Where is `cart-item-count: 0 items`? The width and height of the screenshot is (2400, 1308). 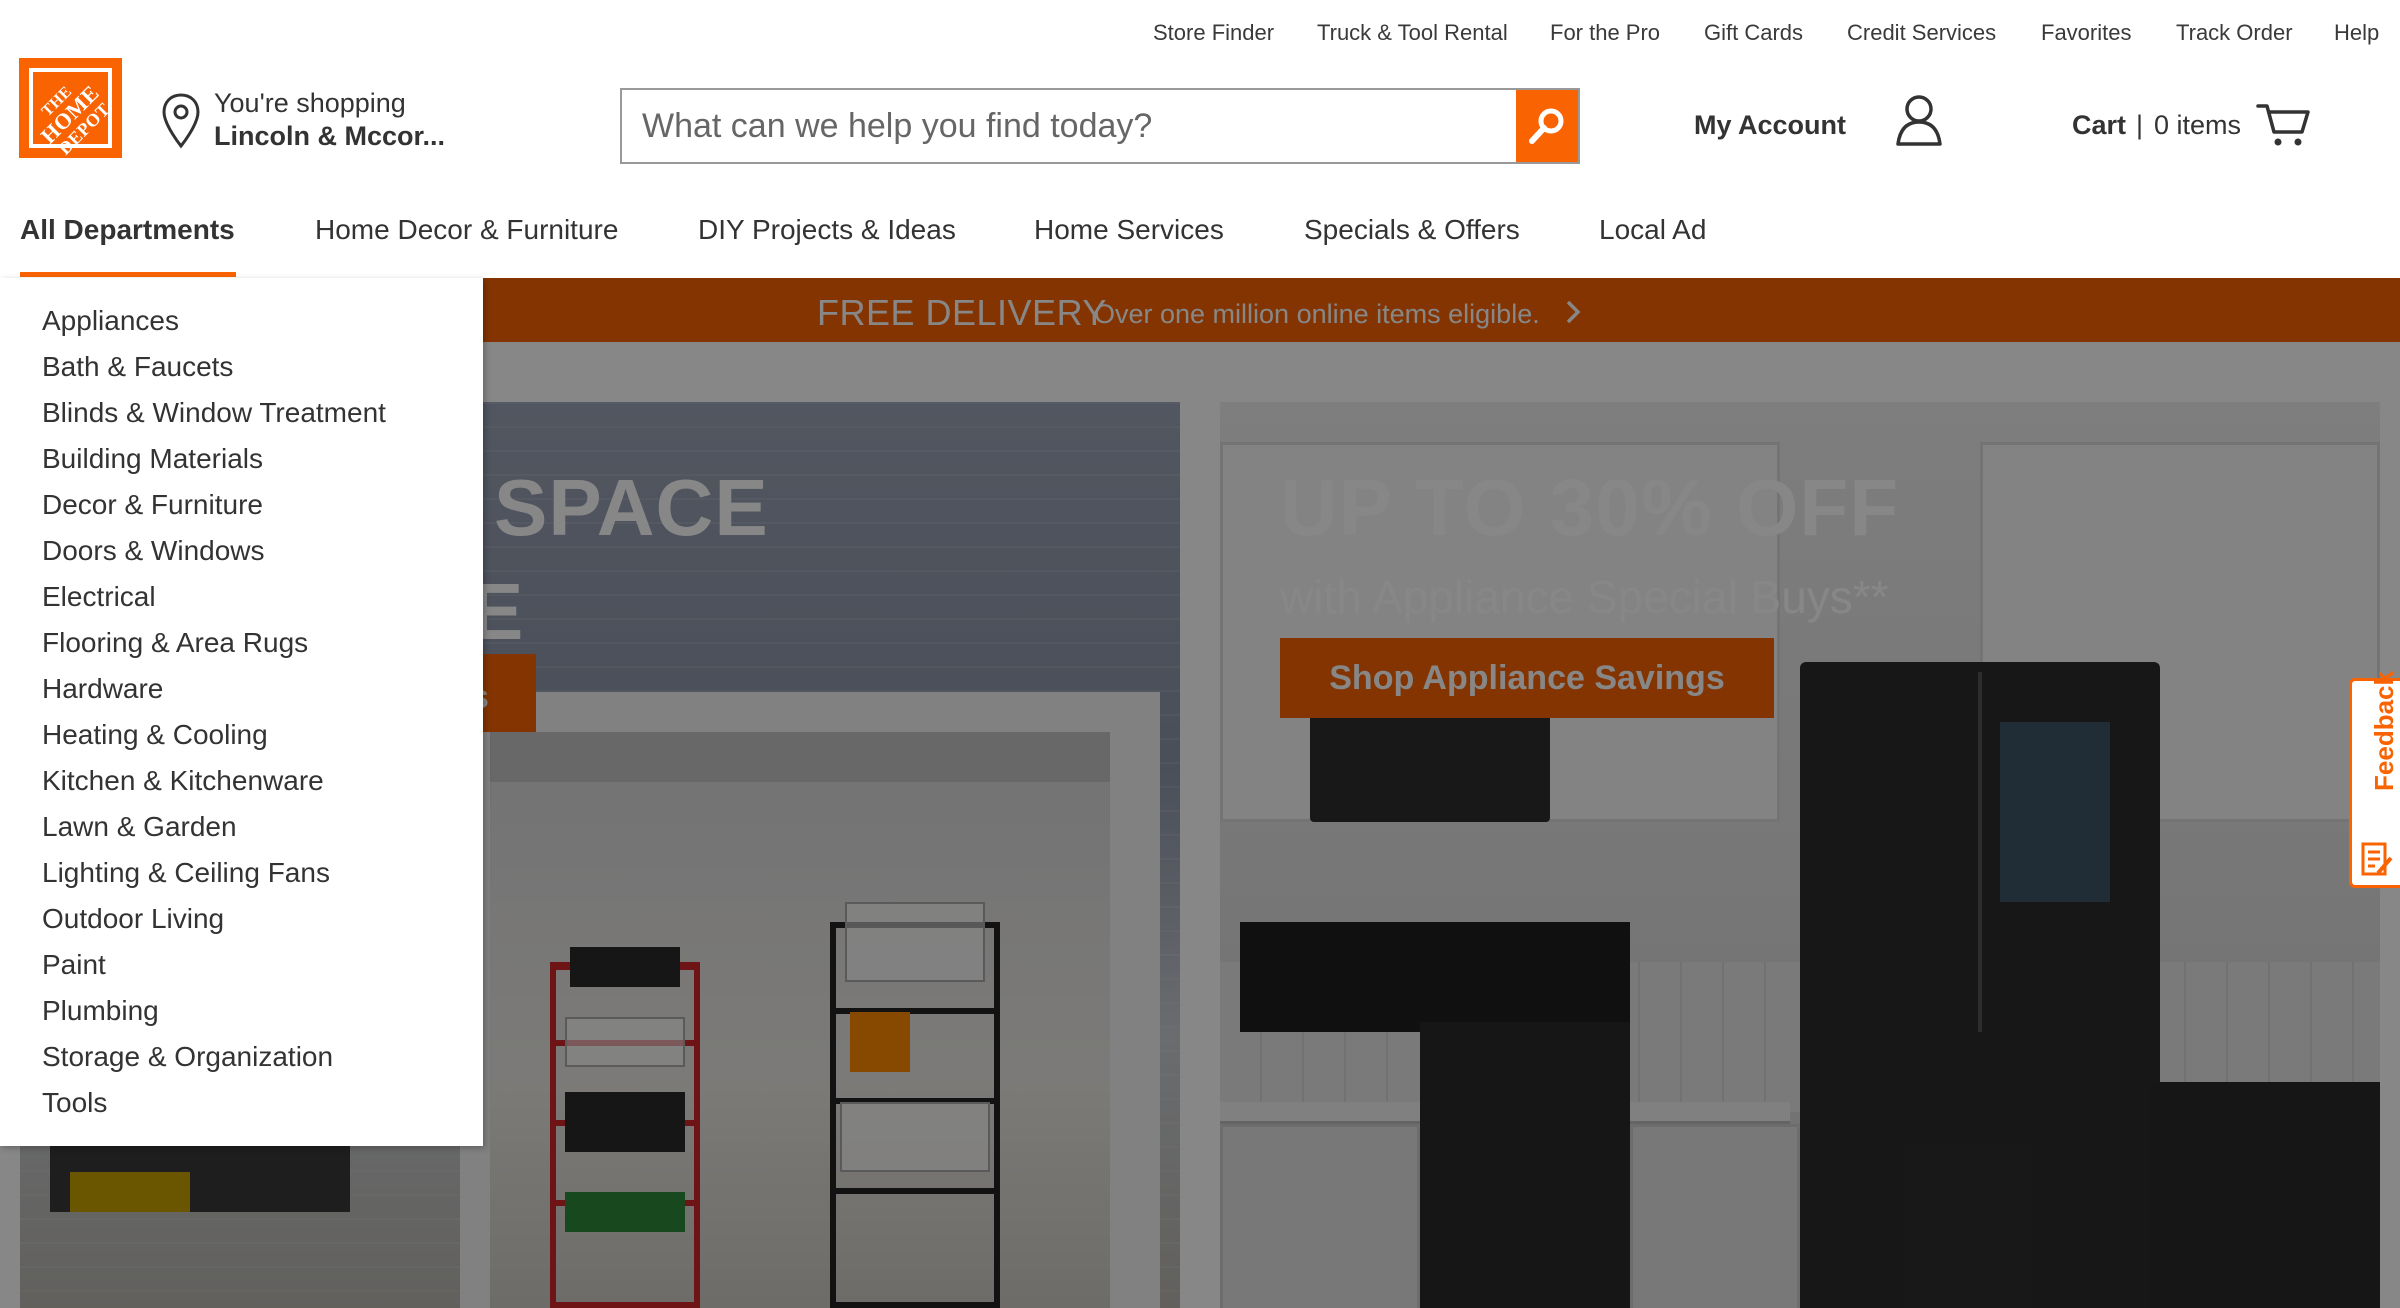 cart-item-count: 0 items is located at coordinates (2198, 125).